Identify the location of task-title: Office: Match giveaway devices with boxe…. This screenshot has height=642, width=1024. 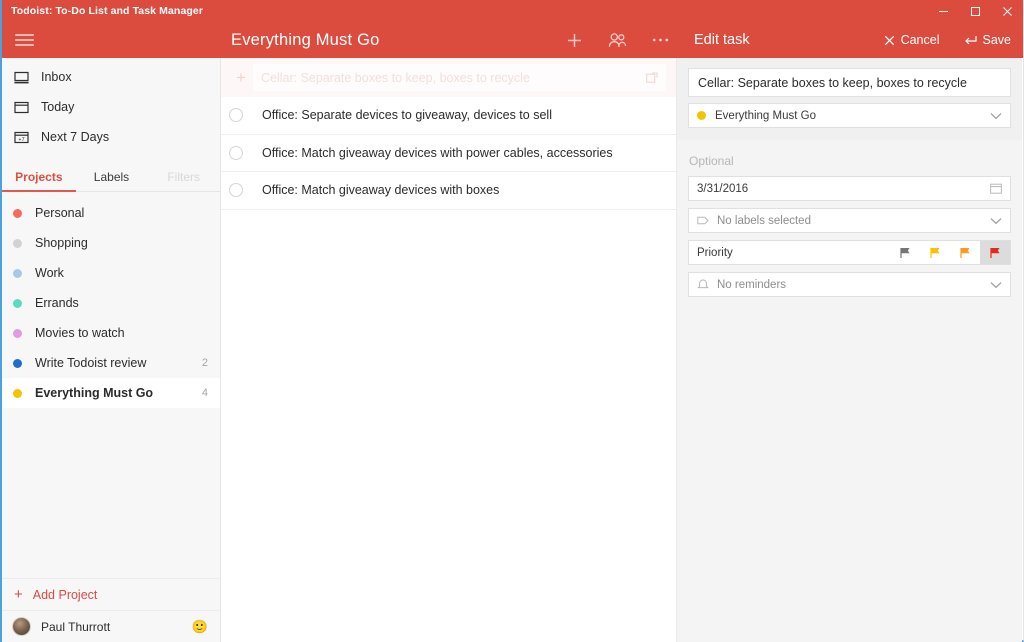
(381, 190).